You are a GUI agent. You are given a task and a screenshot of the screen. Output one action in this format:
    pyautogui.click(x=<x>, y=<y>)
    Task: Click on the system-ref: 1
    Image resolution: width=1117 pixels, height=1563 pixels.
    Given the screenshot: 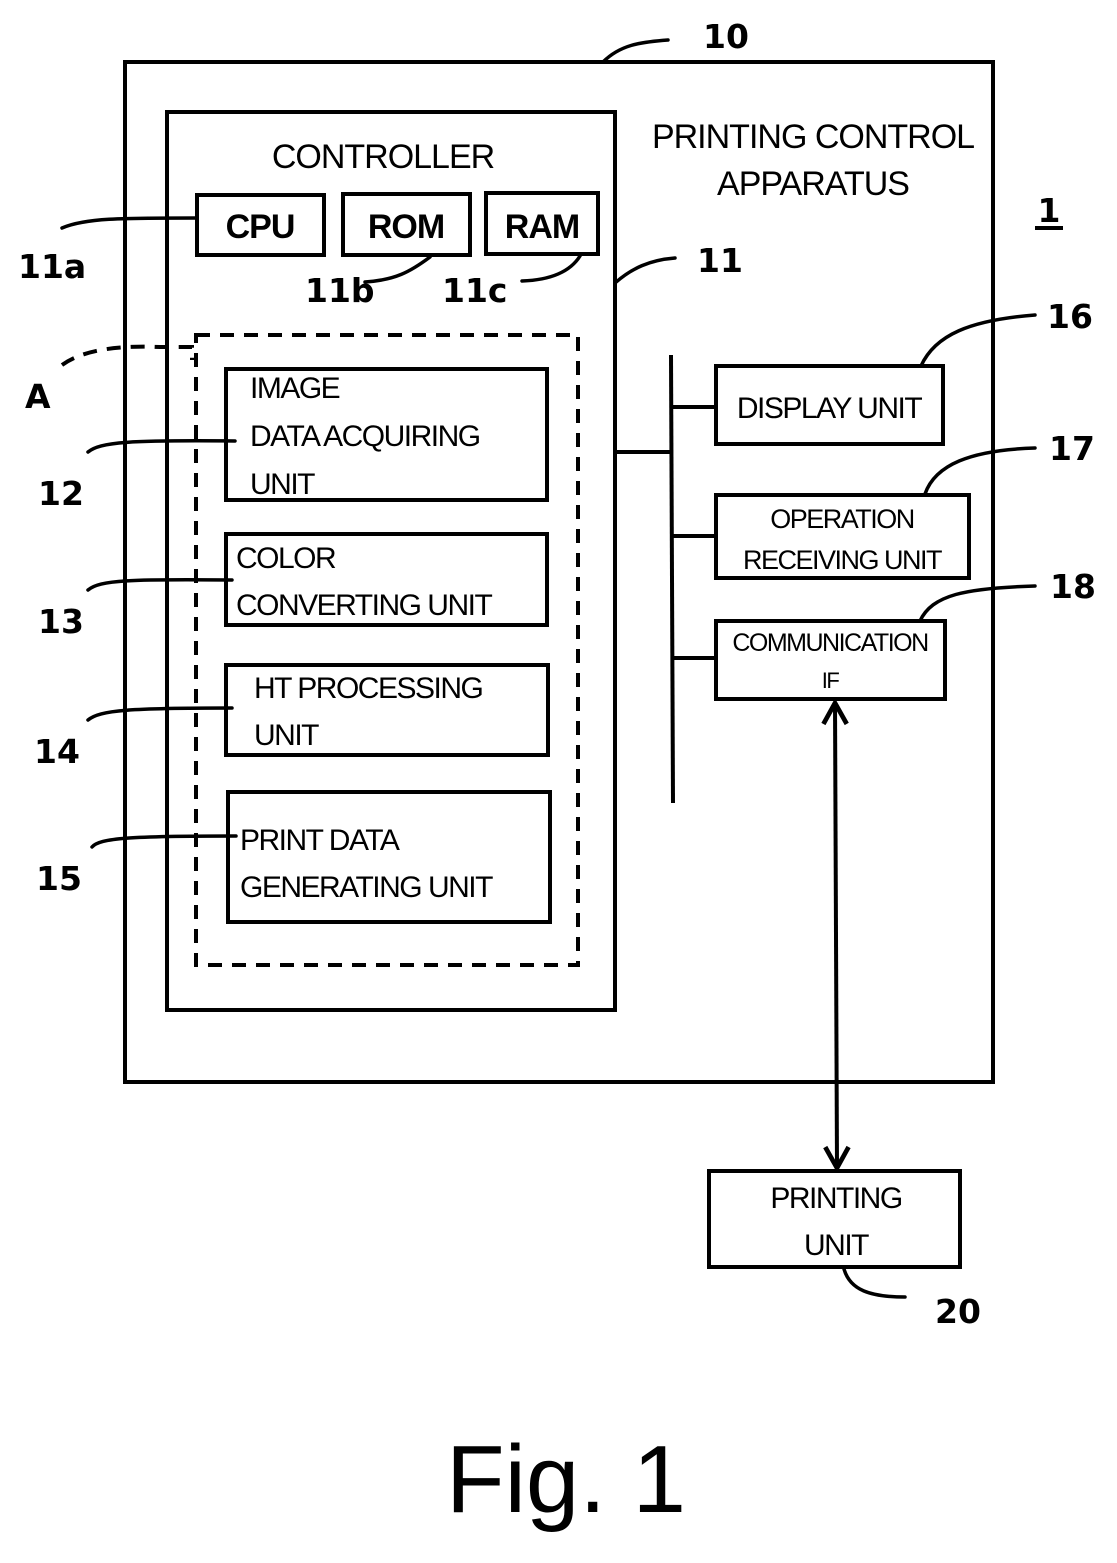 What is the action you would take?
    pyautogui.click(x=1049, y=210)
    